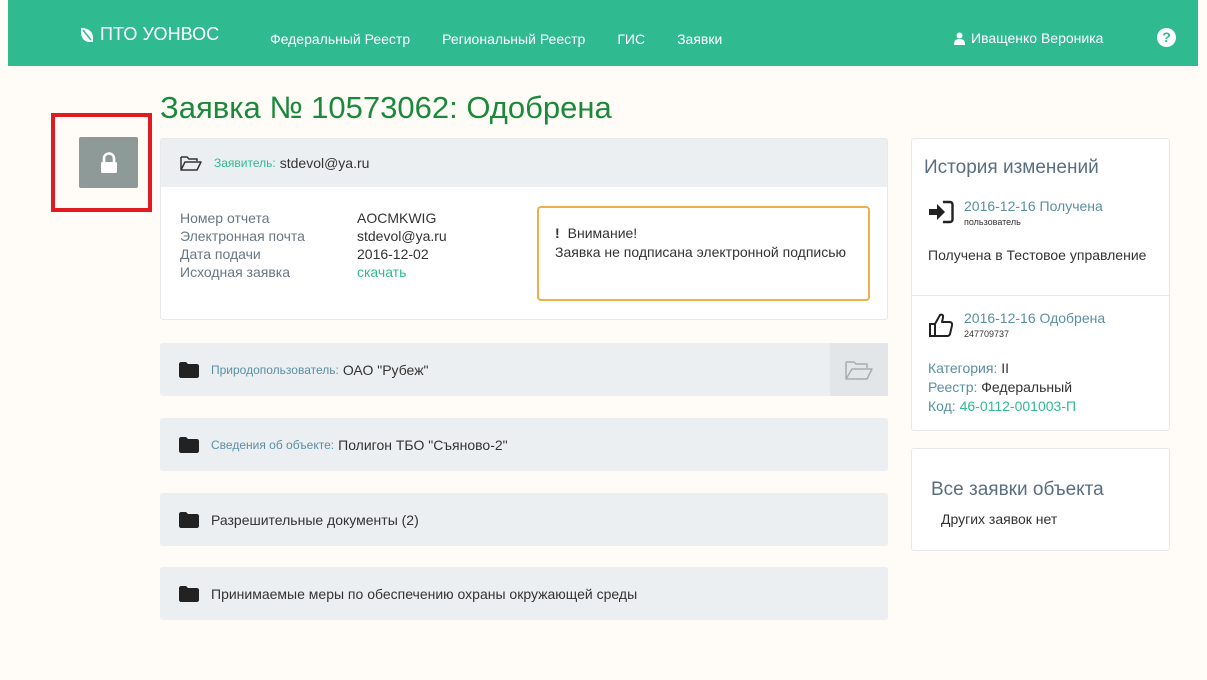  I want to click on history-date-status: 2016-12-16 Получена, so click(1033, 206).